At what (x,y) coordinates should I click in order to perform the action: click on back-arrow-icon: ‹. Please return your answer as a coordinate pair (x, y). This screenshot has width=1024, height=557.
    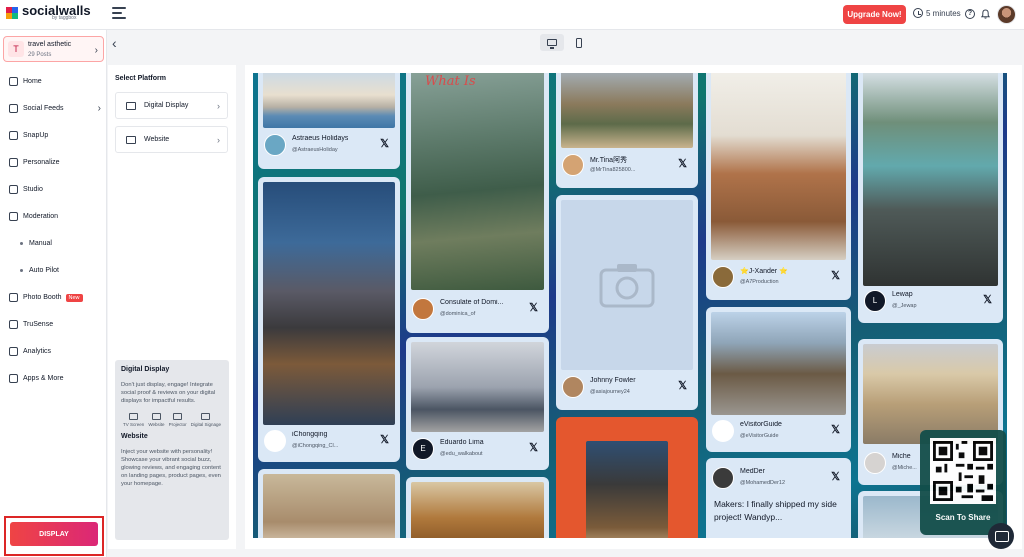
    Looking at the image, I should click on (114, 43).